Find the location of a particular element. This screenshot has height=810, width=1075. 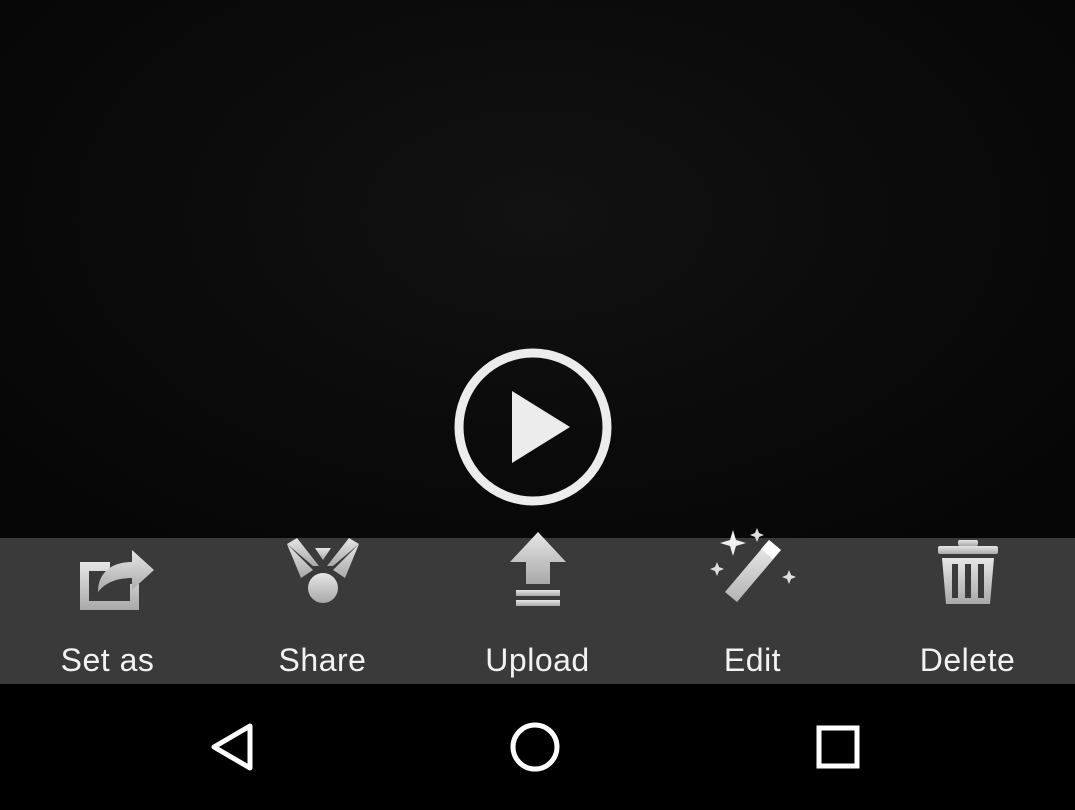

recents-button is located at coordinates (838, 747).